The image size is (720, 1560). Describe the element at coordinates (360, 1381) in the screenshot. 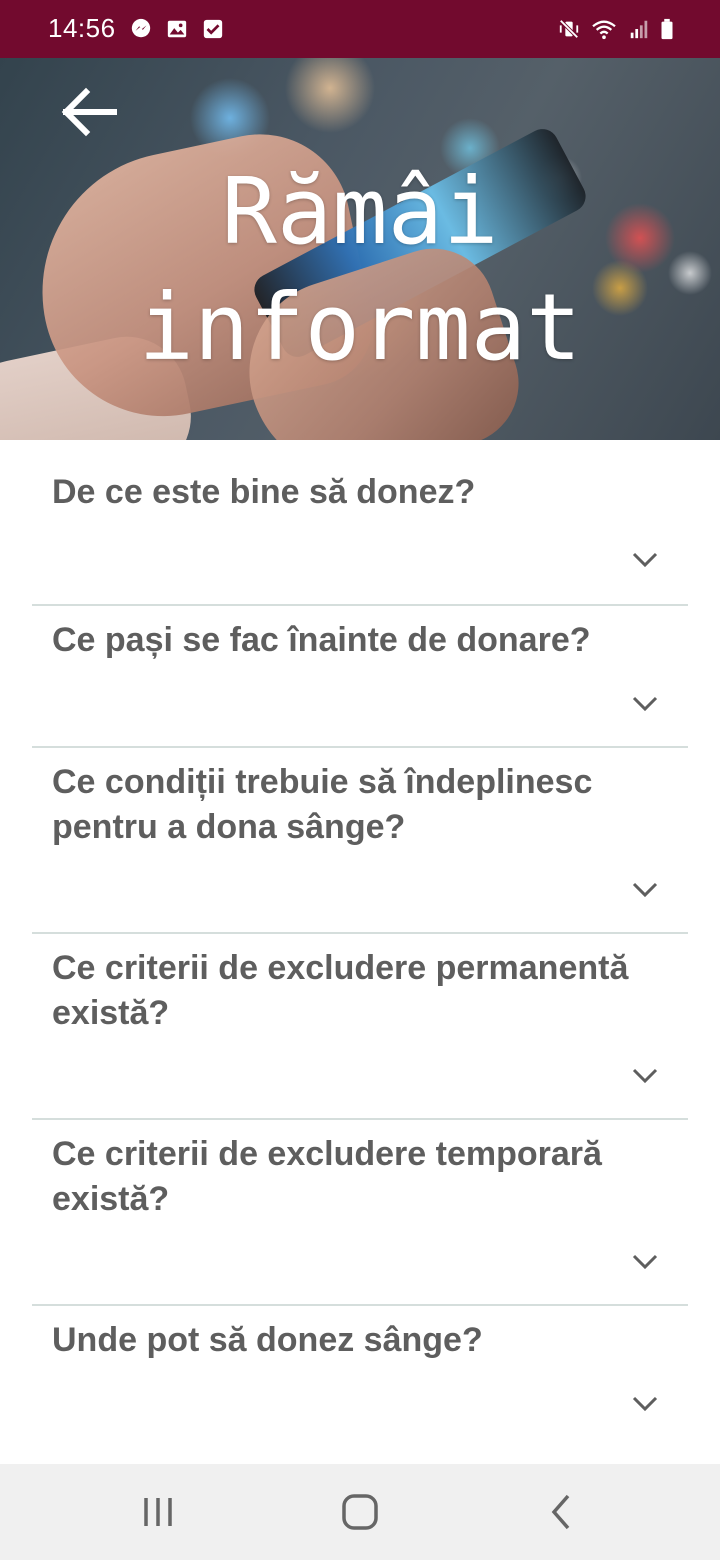

I see `faq-item: Unde pot să donez sânge?` at that location.